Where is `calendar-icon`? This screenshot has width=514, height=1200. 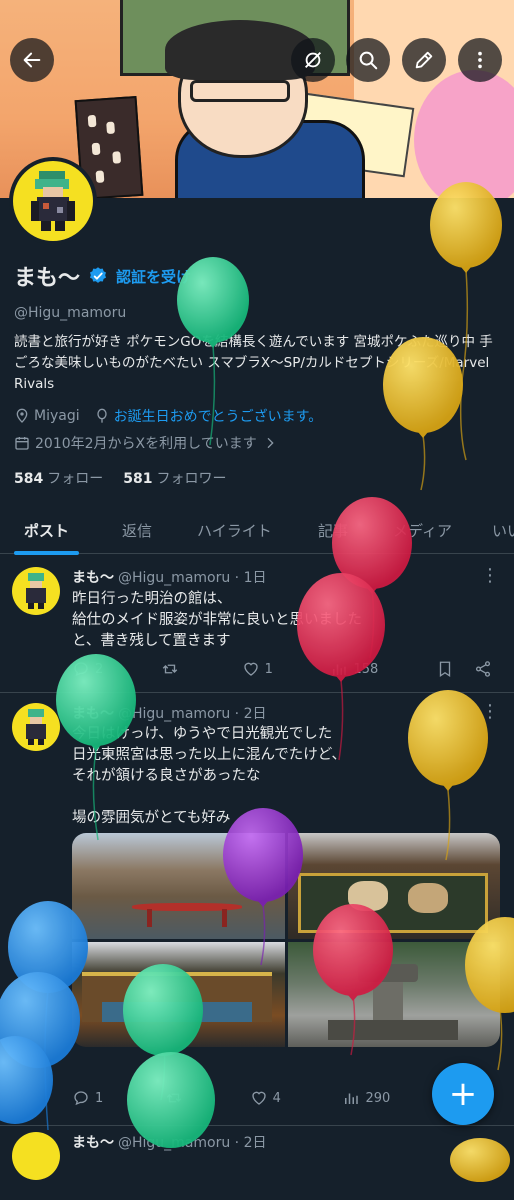 calendar-icon is located at coordinates (22, 443).